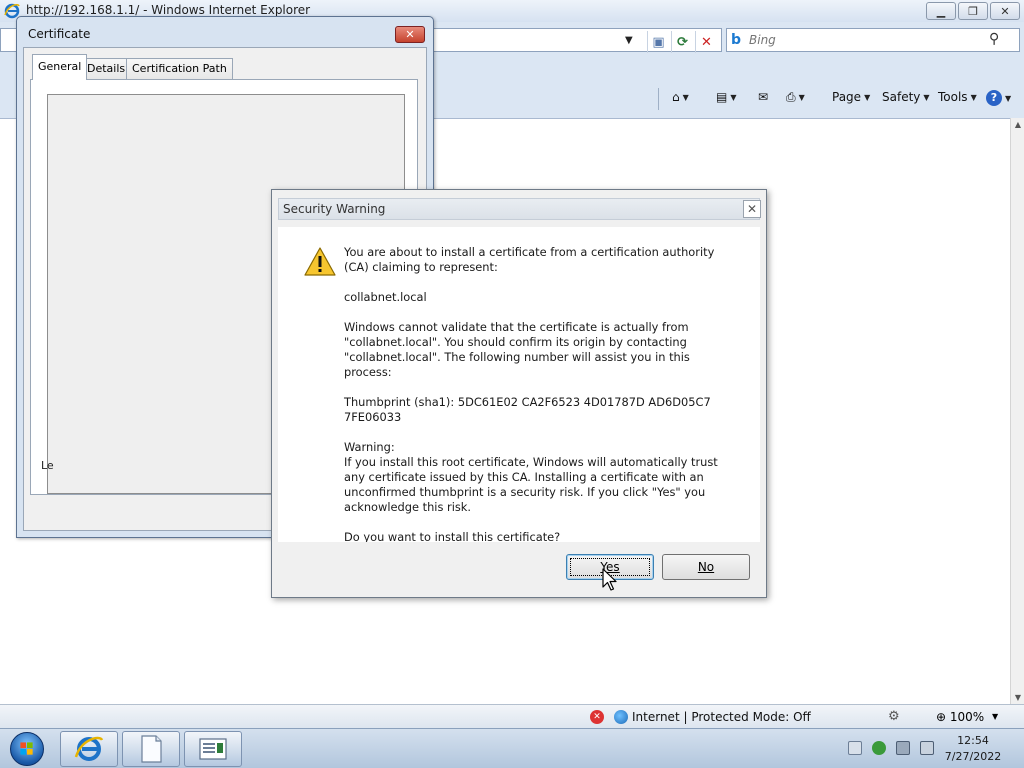  Describe the element at coordinates (927, 748) in the screenshot. I see `volume-muted-icon` at that location.